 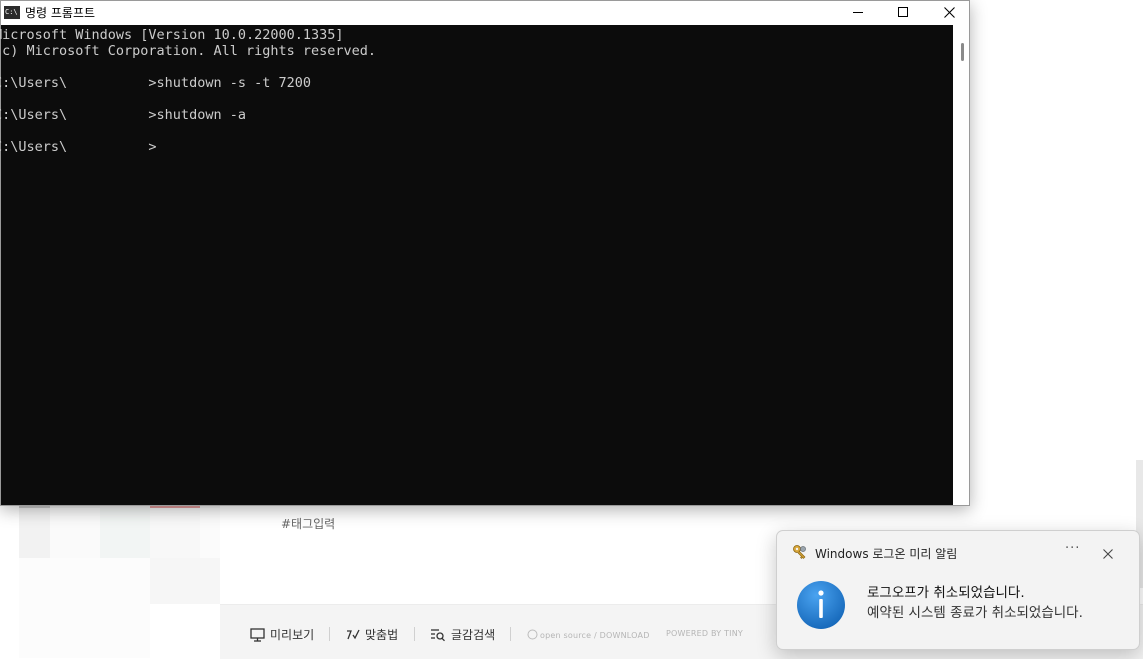 What do you see at coordinates (353, 634) in the screenshot?
I see `spellcheck-icon` at bounding box center [353, 634].